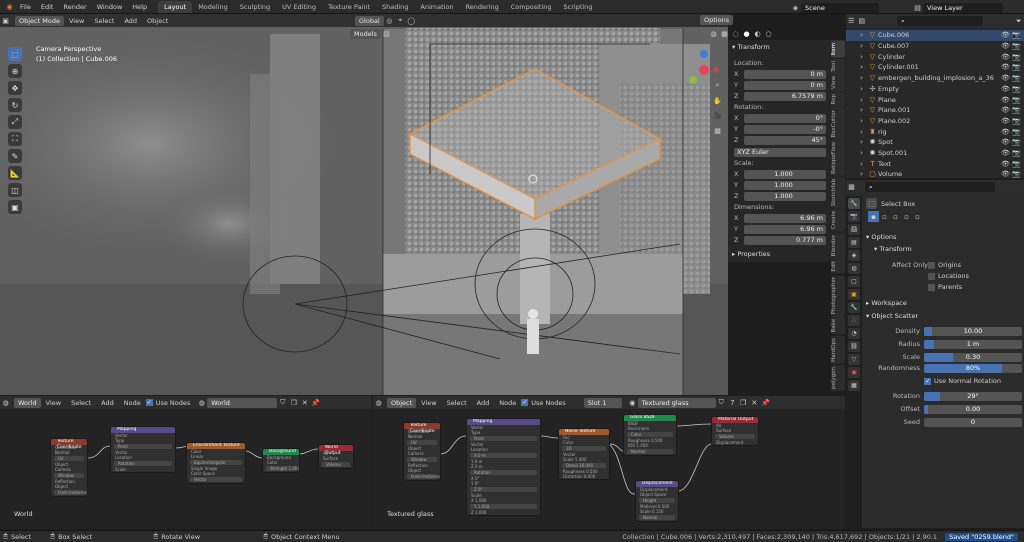 The image size is (1024, 542). What do you see at coordinates (785, 129) in the screenshot?
I see `rotation-y-field: -0°` at bounding box center [785, 129].